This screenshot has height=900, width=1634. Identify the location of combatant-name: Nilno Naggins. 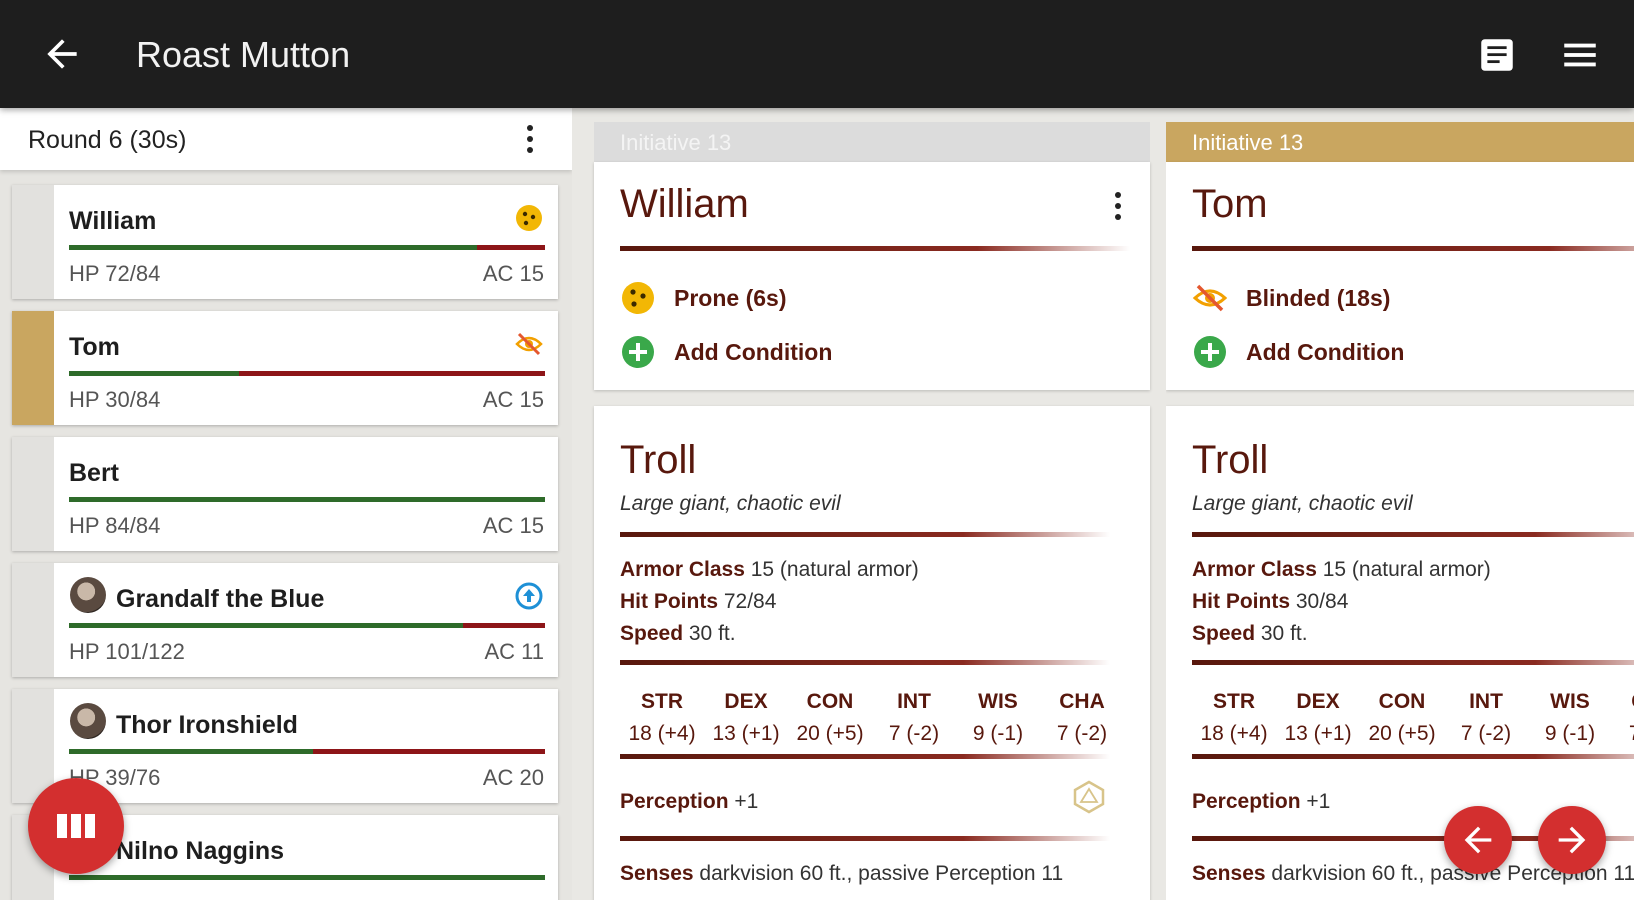
(200, 851).